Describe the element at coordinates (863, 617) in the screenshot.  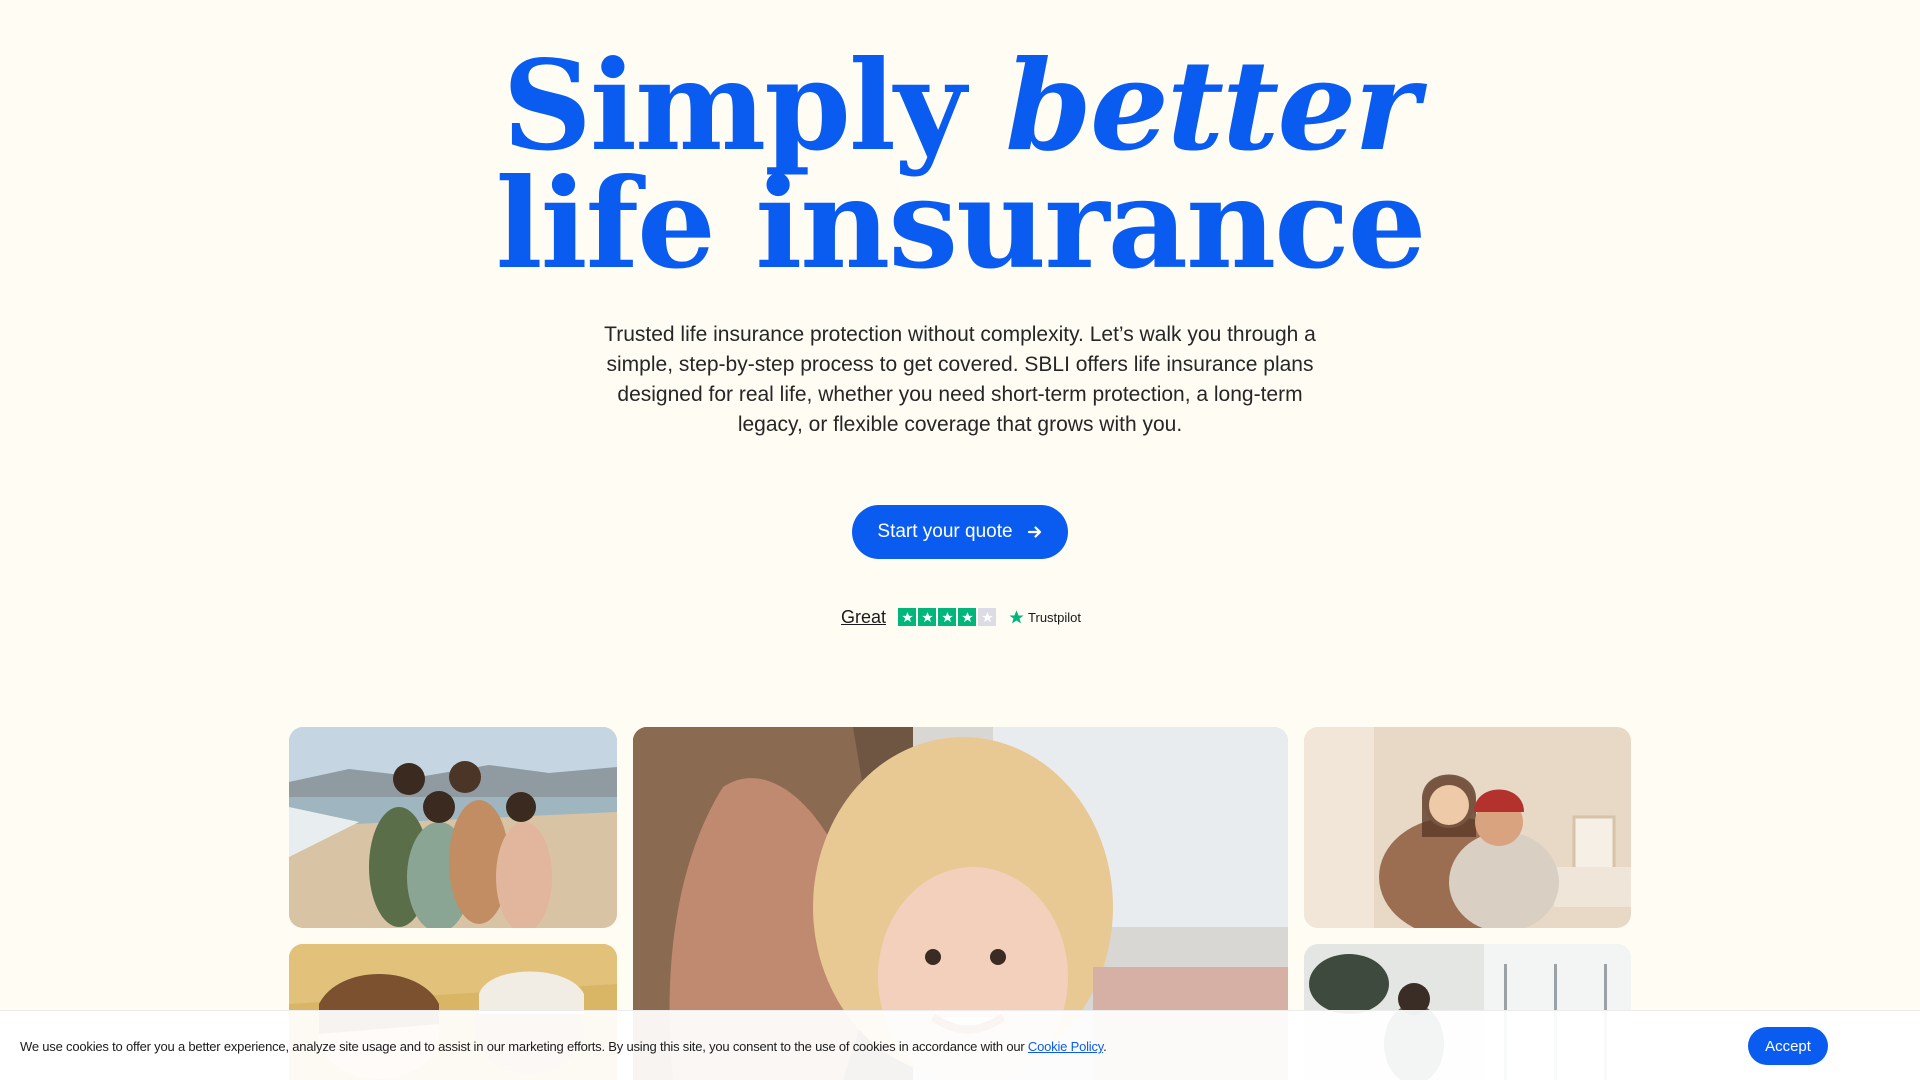
I see `trustpilot-rating-label: Great` at that location.